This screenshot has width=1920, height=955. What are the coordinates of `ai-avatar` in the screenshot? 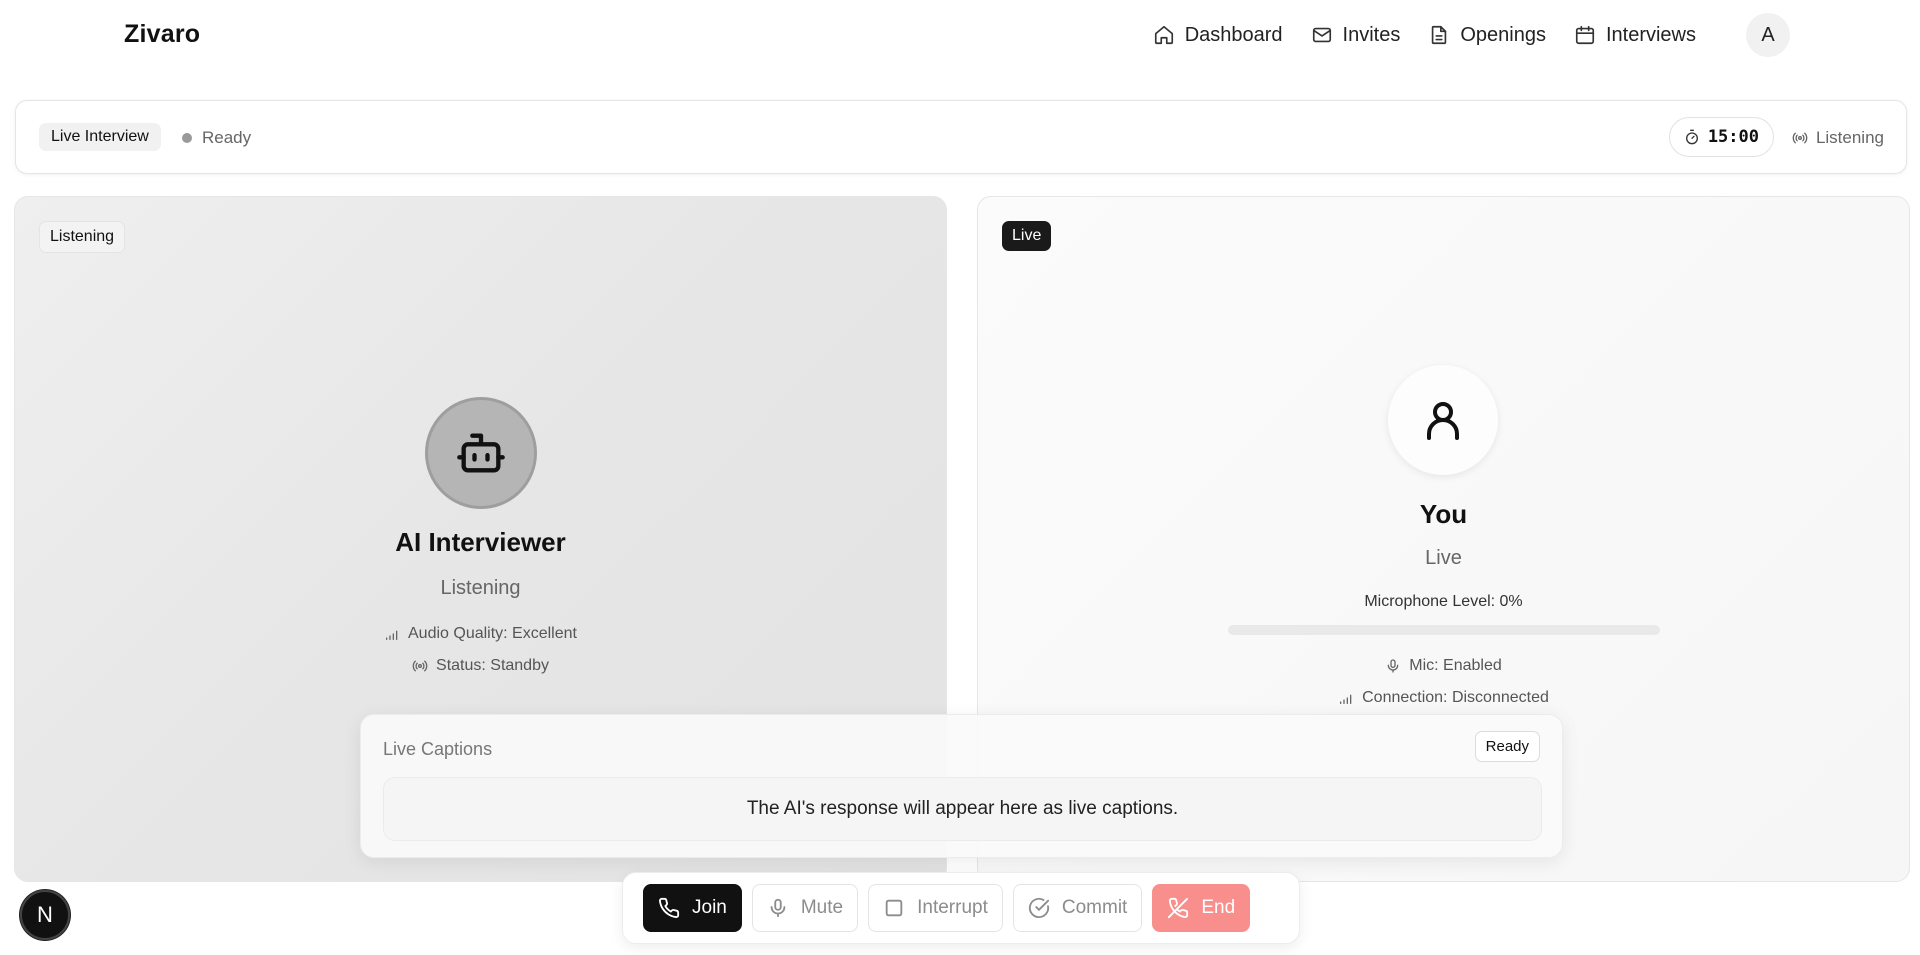 It's located at (481, 453).